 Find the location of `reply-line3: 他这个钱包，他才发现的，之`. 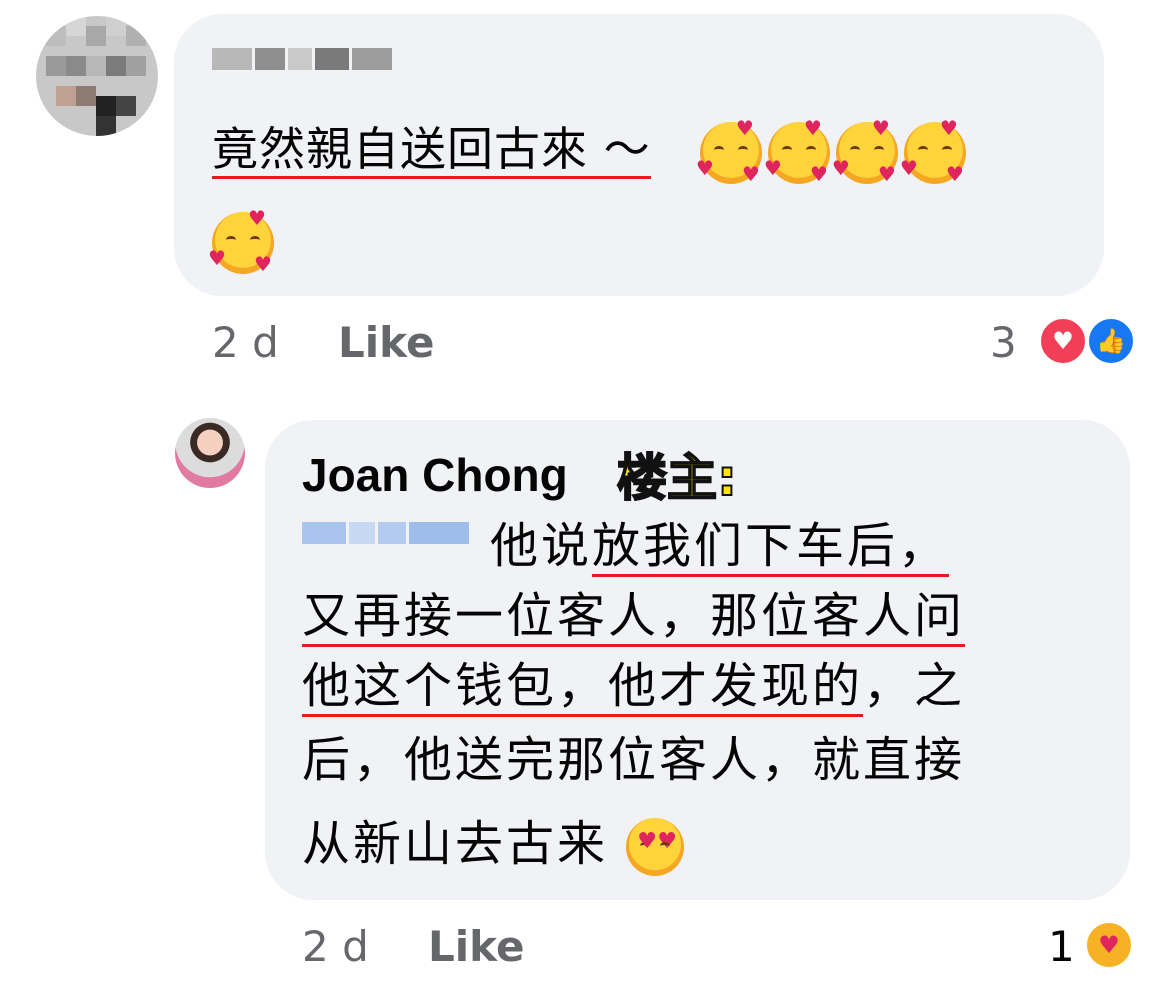

reply-line3: 他这个钱包，他才发现的，之 is located at coordinates (634, 686).